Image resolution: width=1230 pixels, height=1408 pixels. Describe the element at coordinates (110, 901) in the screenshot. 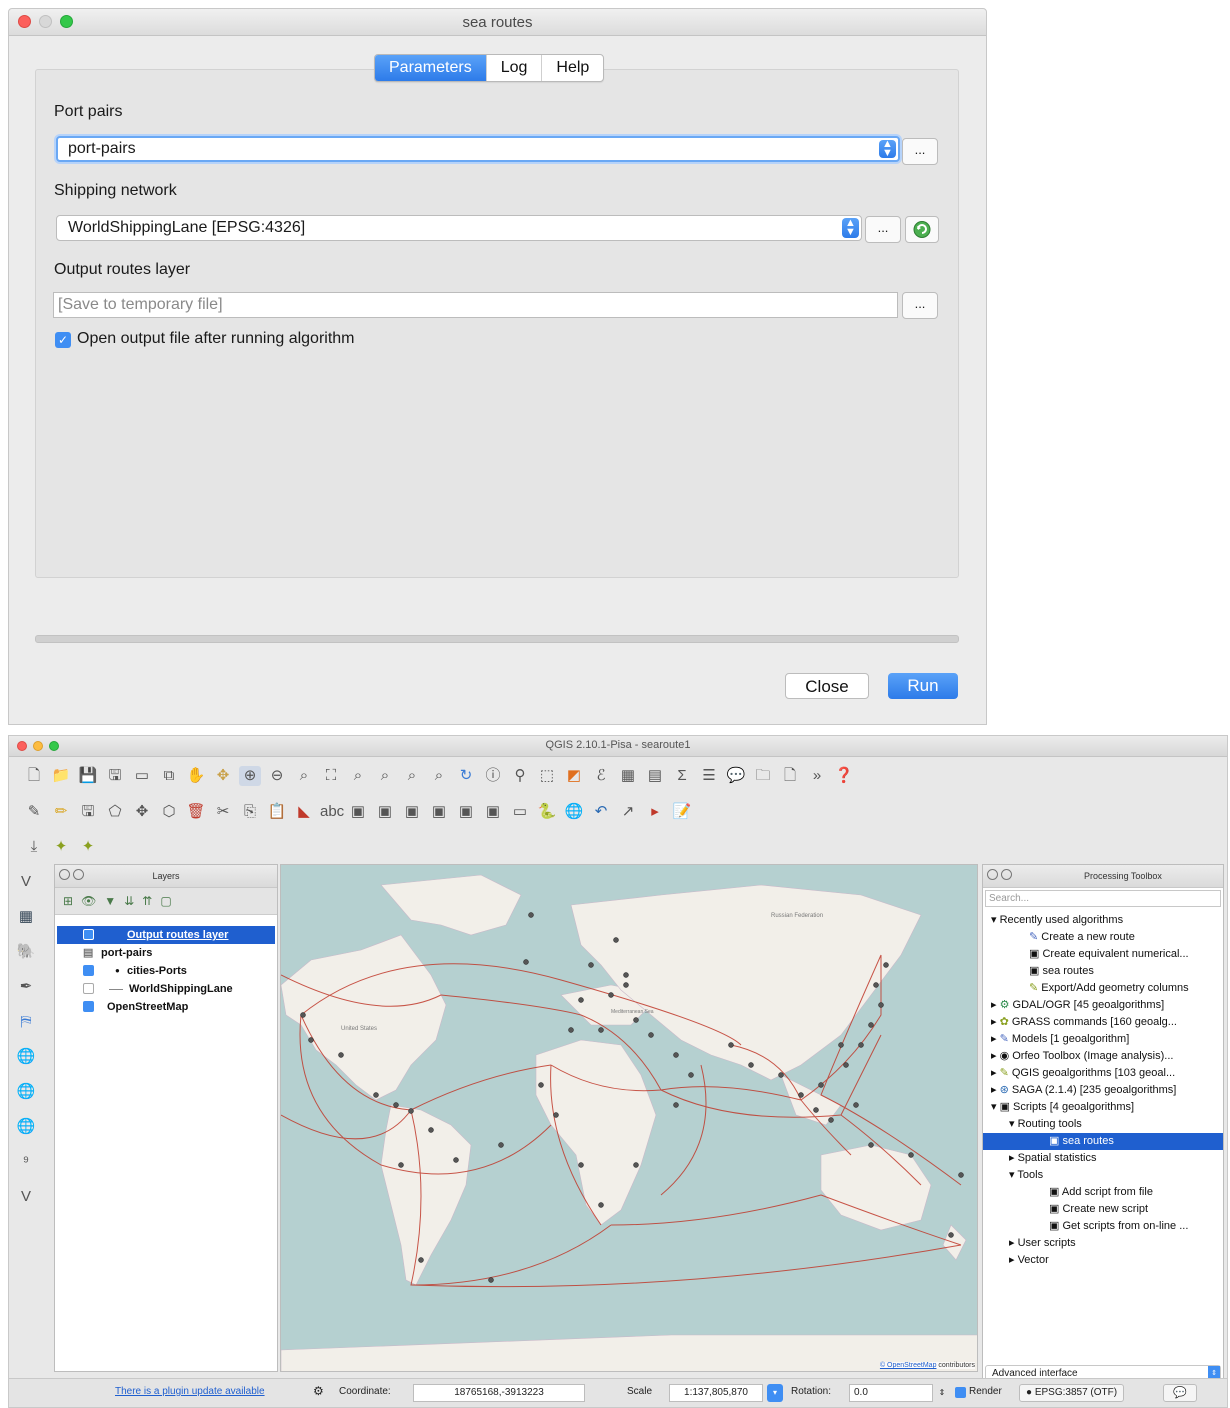

I see `filter-legend-icon: ▼` at that location.